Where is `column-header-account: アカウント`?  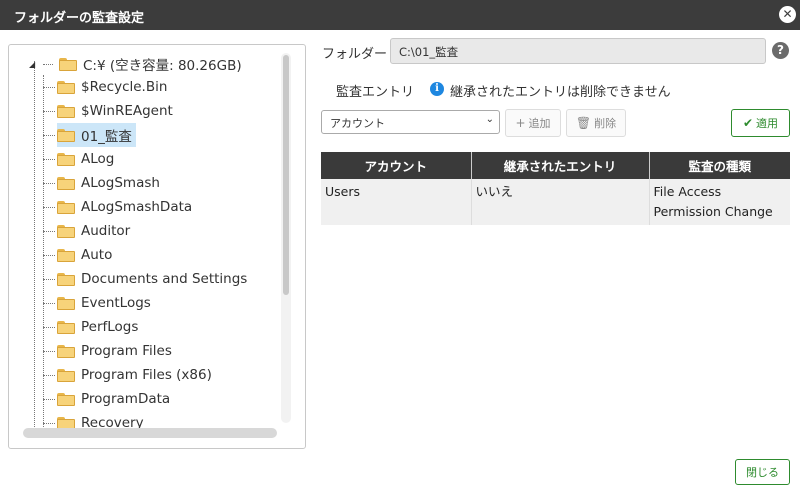
column-header-account: アカウント is located at coordinates (396, 165).